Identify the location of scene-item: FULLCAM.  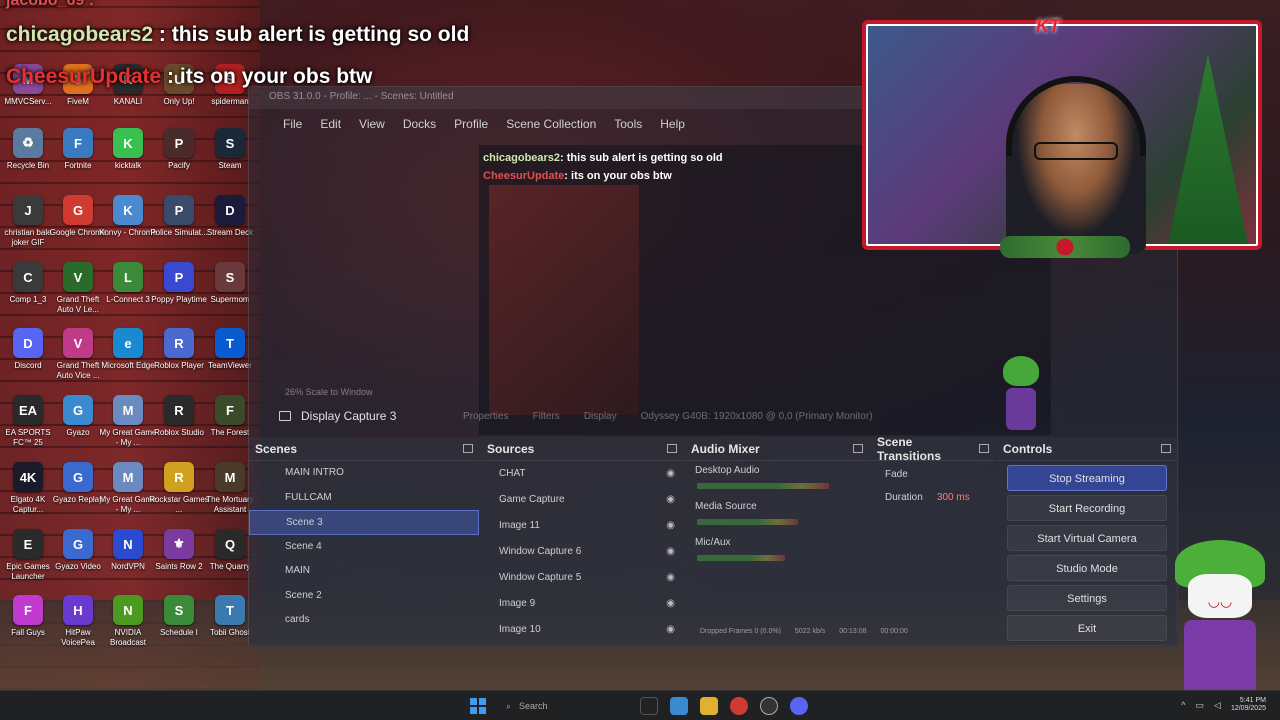
(364, 498).